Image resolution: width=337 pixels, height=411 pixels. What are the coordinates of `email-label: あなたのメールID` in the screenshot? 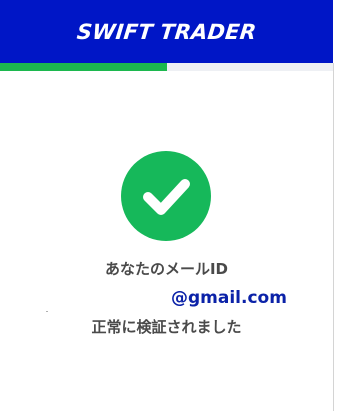 It's located at (166, 269).